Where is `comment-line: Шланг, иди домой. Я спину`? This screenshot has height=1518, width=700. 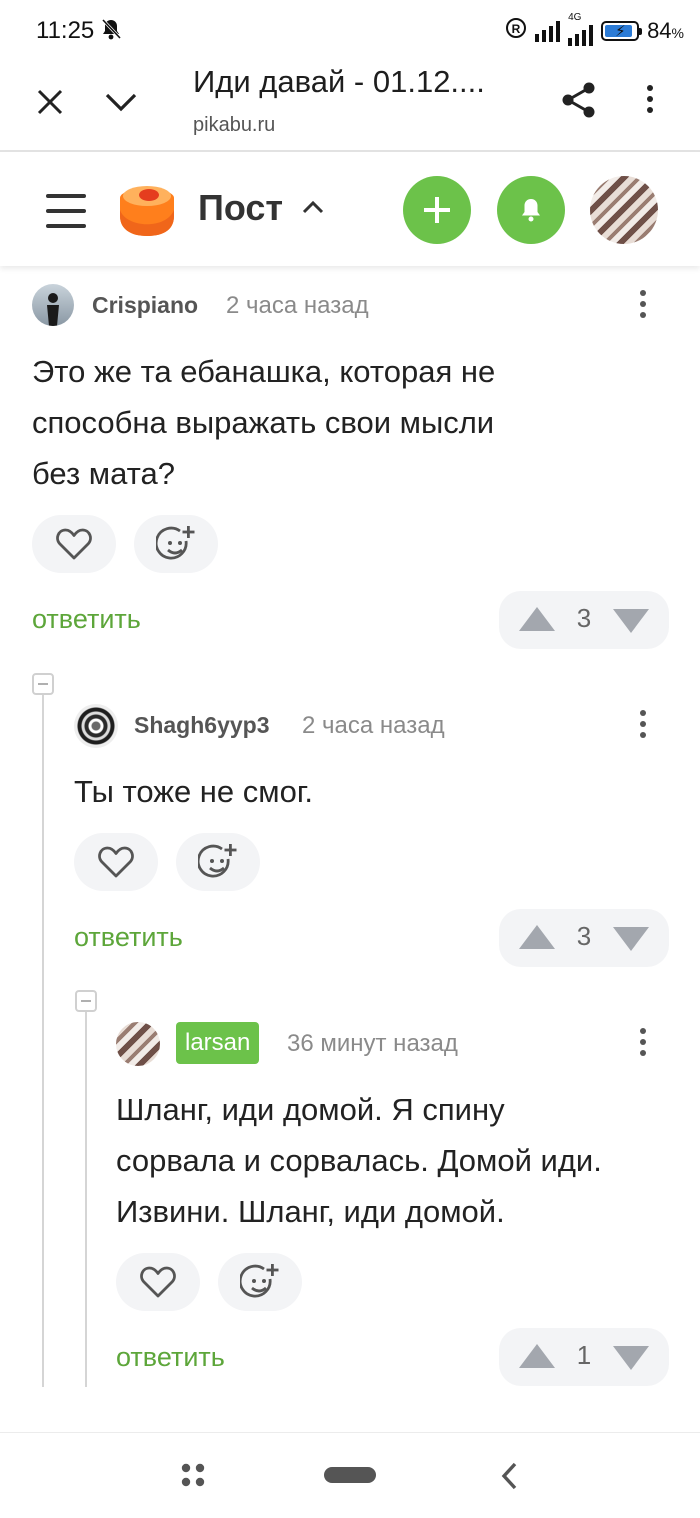 comment-line: Шланг, иди домой. Я спину is located at coordinates (310, 1109).